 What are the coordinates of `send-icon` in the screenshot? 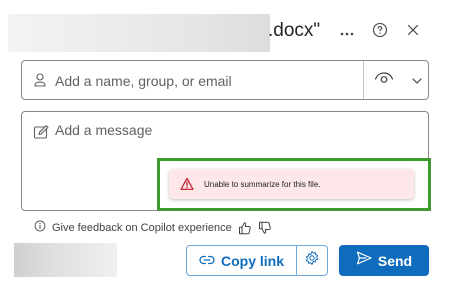 It's located at (364, 260).